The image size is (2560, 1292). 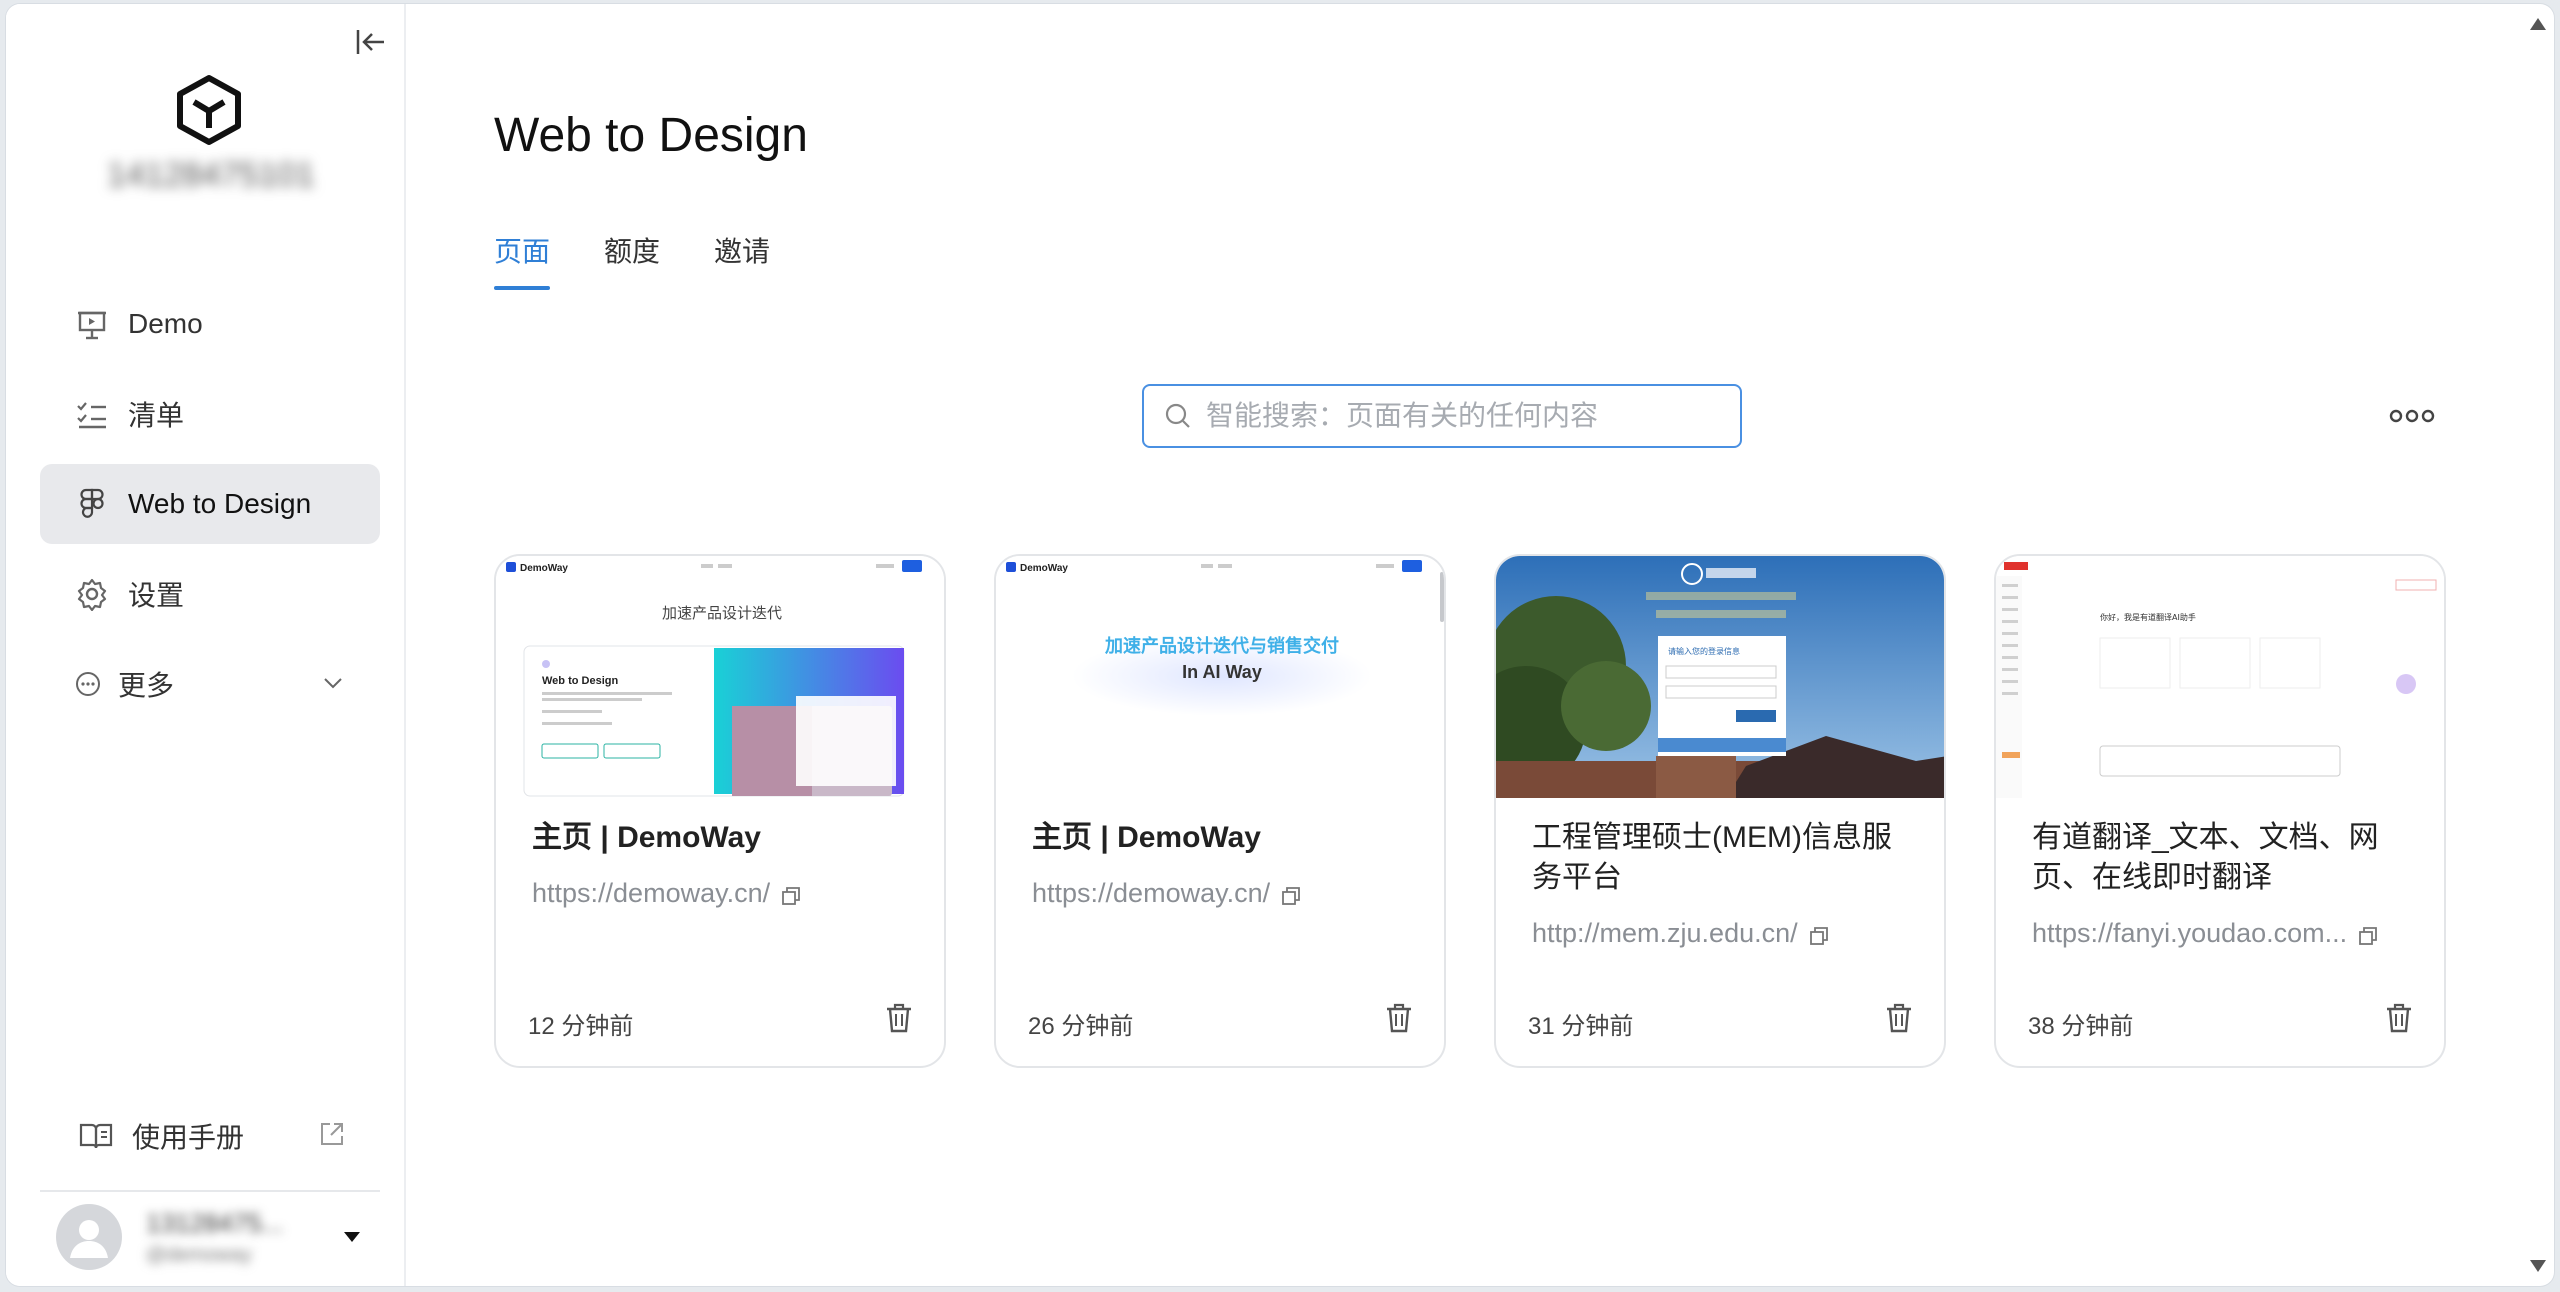 I want to click on card-timestamp: 38 分钟前, so click(x=2081, y=1026).